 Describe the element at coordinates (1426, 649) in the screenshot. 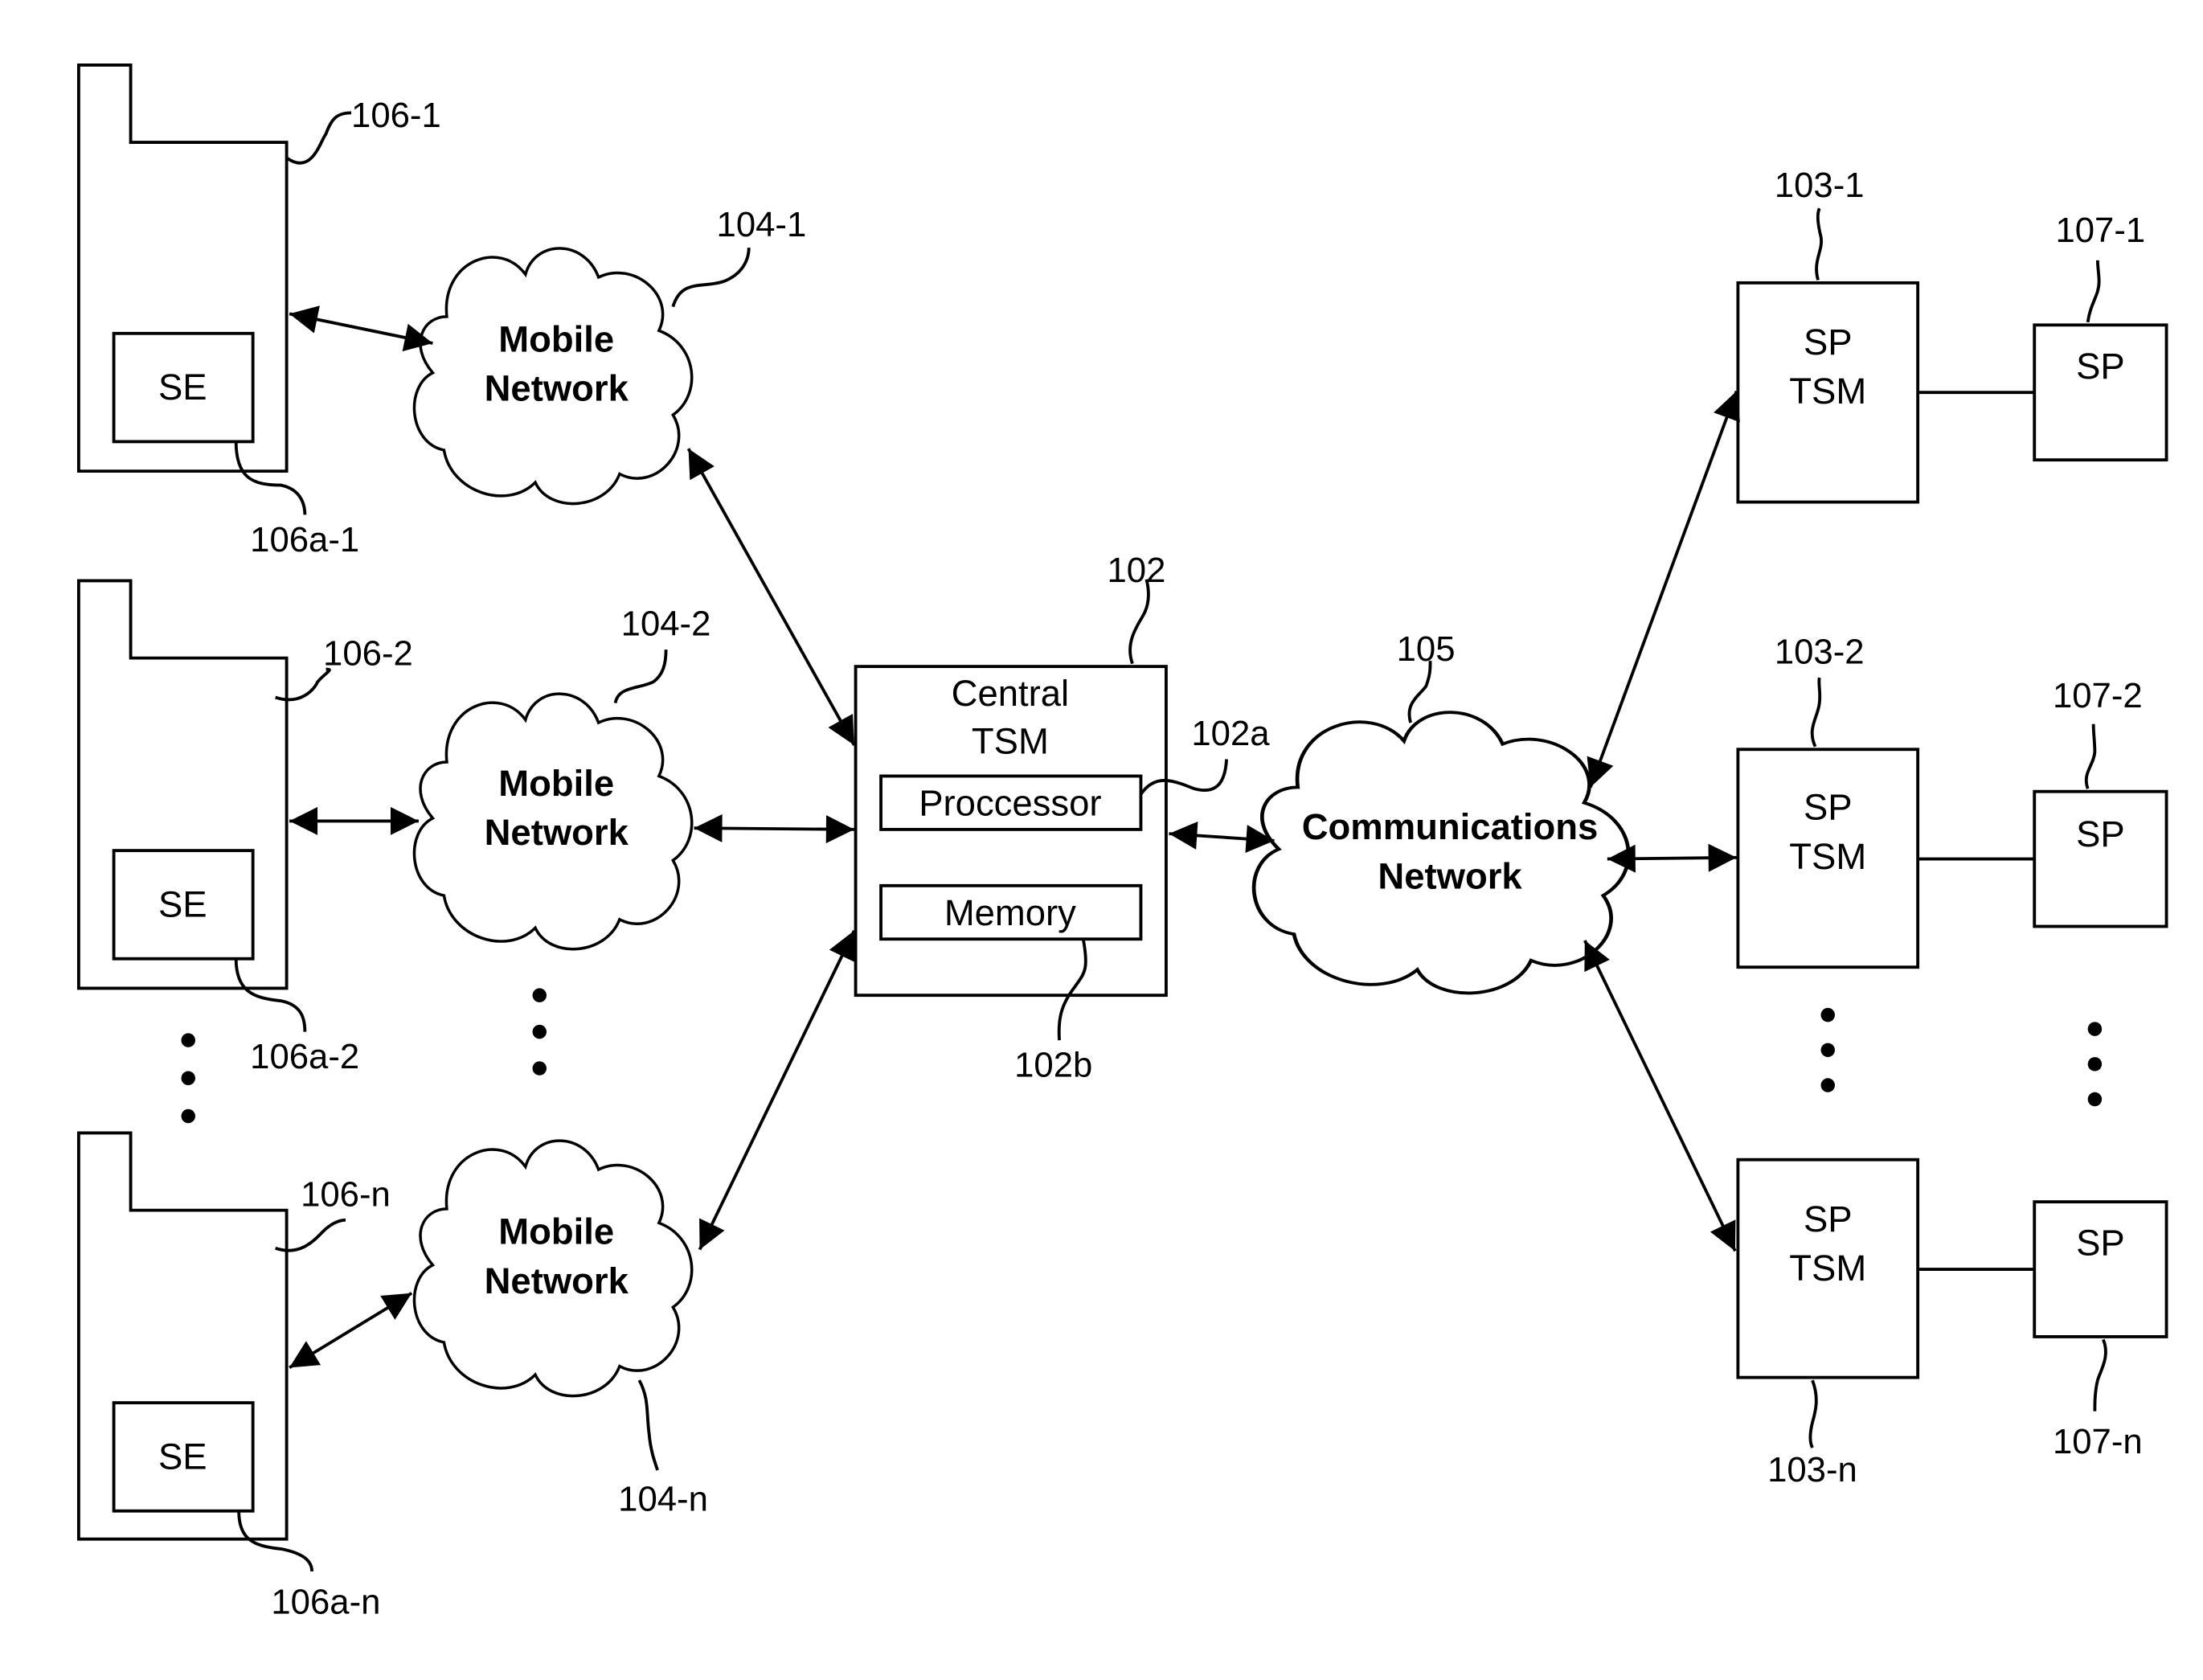

I see `ref-label: 105` at that location.